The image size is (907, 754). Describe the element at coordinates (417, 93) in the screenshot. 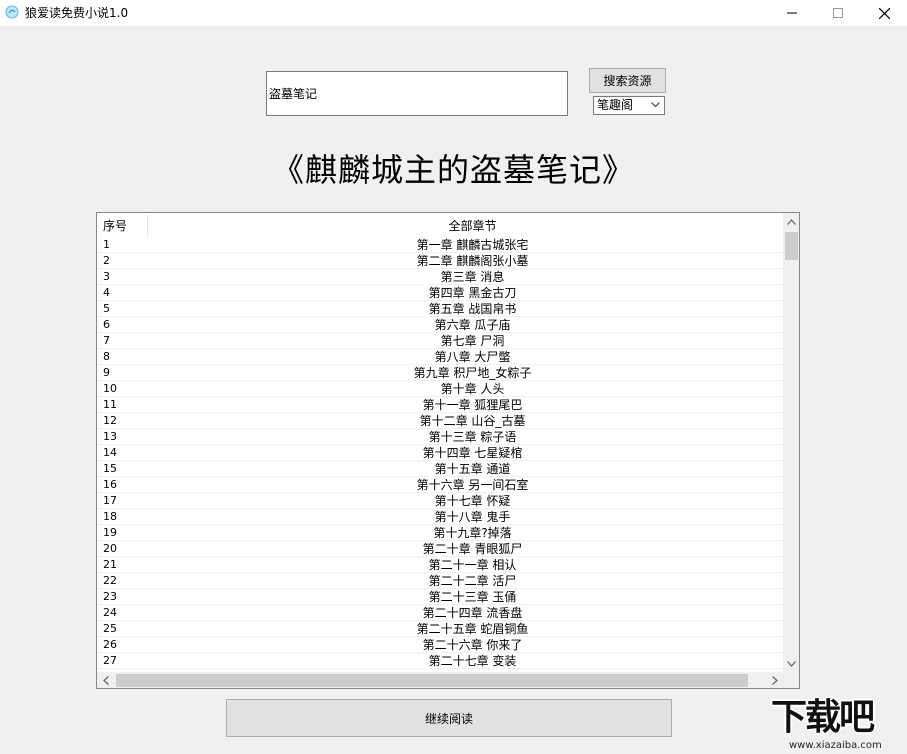

I see `search-input: 盗墓笔记` at that location.